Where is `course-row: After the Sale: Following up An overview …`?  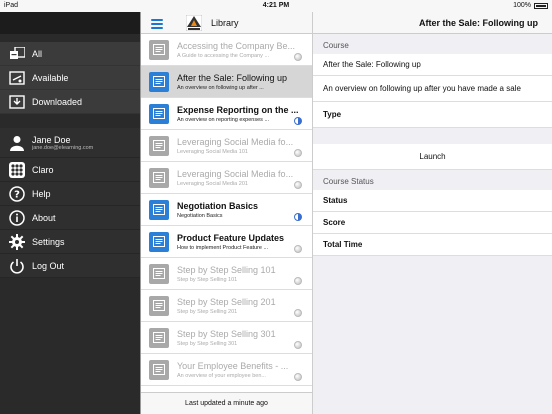 course-row: After the Sale: Following up An overview … is located at coordinates (226, 82).